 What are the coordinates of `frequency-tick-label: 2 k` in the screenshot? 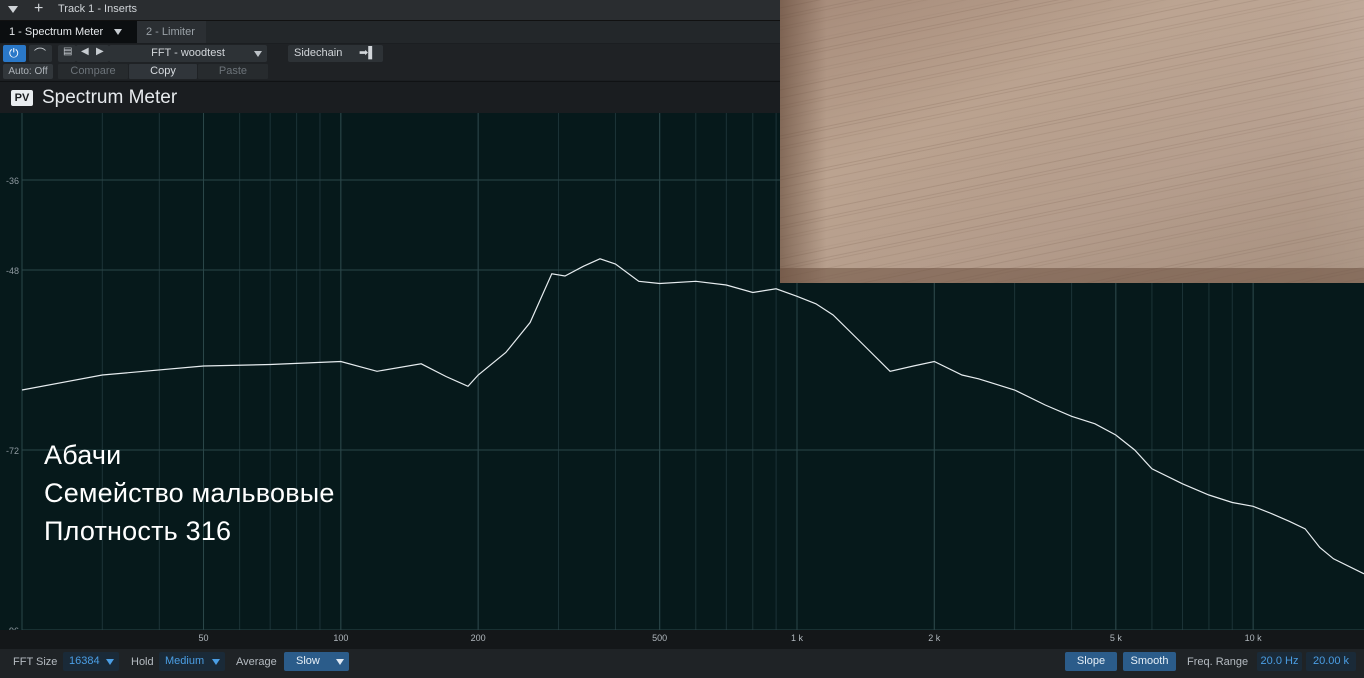 It's located at (934, 638).